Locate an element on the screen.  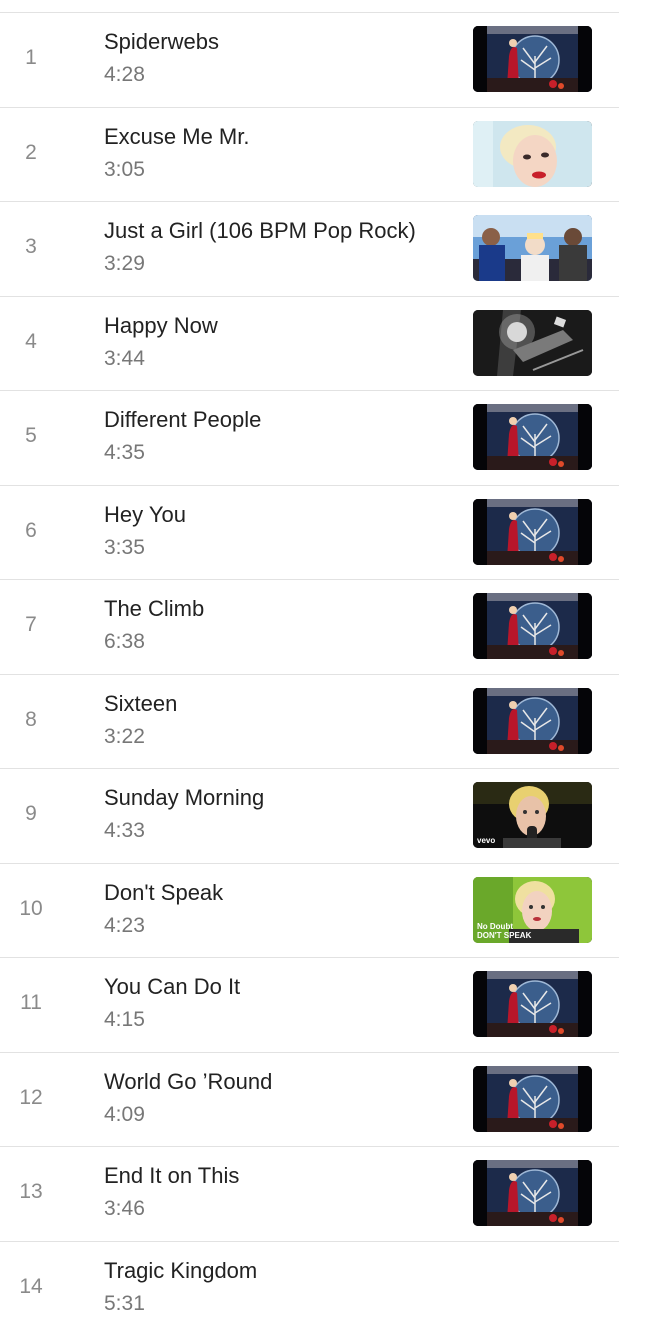
track-number: 13 is located at coordinates (31, 1192).